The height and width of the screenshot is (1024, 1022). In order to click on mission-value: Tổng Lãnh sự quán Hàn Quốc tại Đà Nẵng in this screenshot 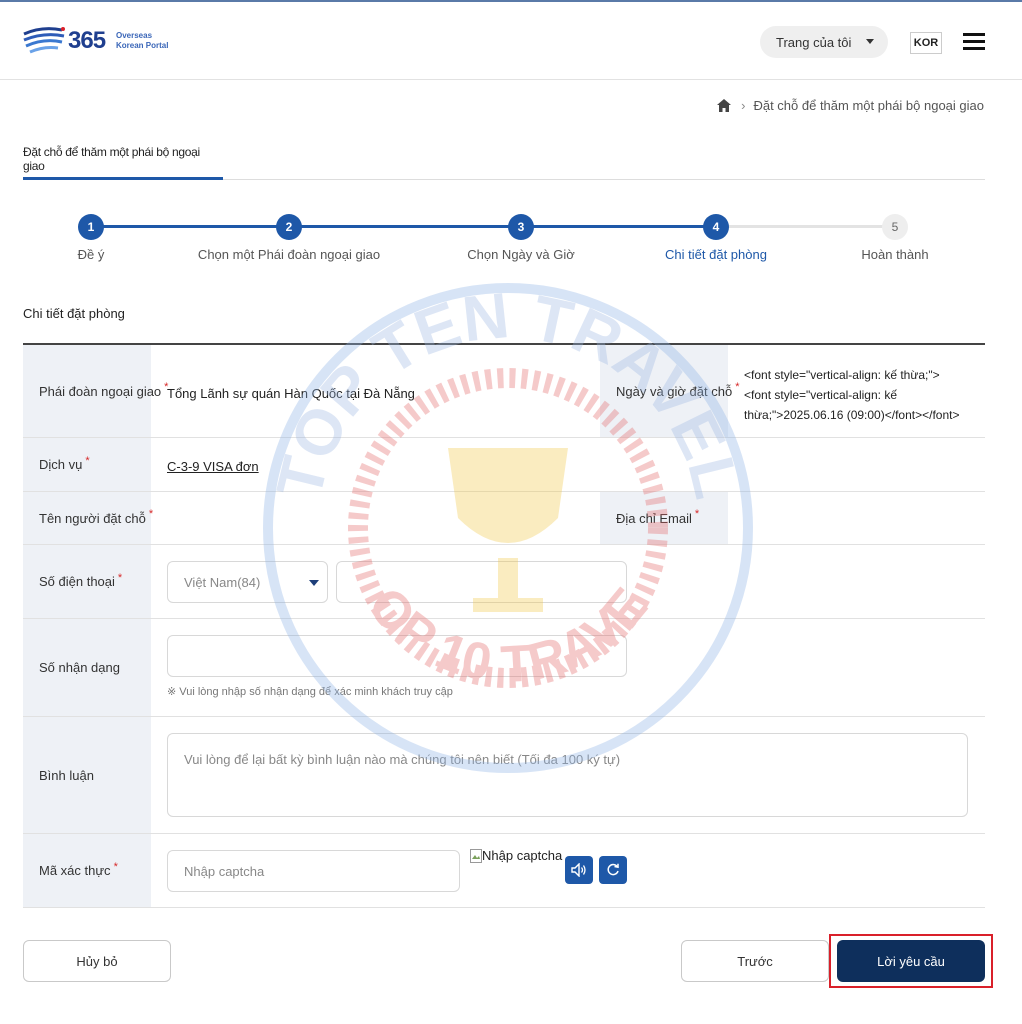, I will do `click(291, 393)`.